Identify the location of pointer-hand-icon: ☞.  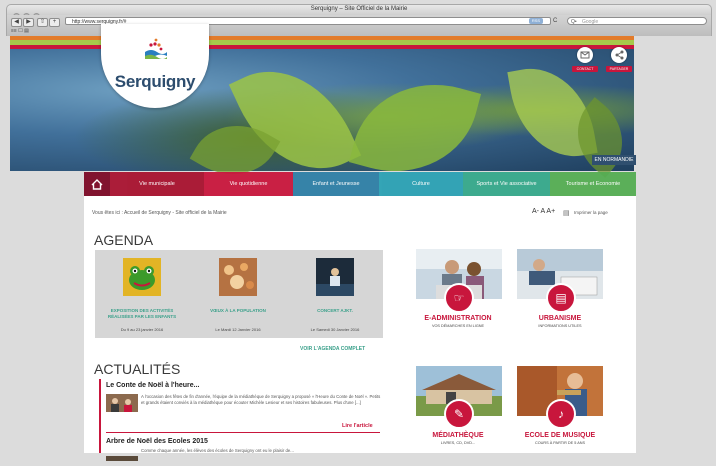
(459, 298).